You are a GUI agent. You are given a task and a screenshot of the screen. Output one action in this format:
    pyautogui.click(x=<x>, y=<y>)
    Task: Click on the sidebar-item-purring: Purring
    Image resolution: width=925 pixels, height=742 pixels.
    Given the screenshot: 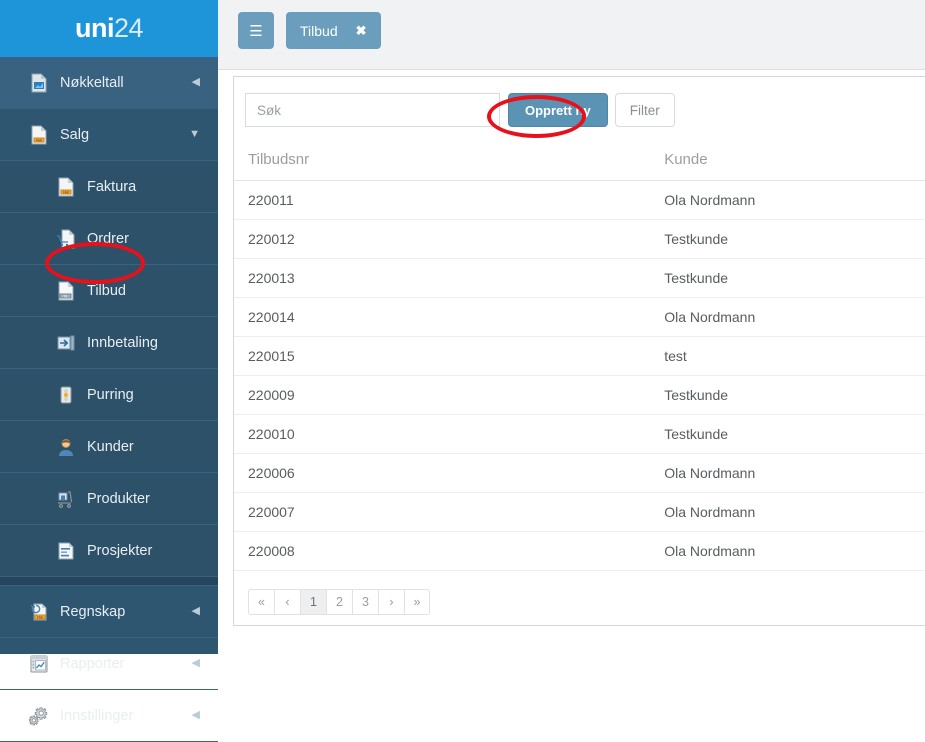 What is the action you would take?
    pyautogui.click(x=109, y=395)
    